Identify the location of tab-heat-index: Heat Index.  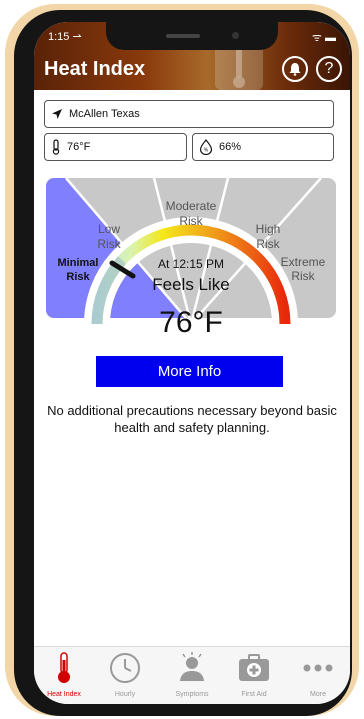
(64, 674).